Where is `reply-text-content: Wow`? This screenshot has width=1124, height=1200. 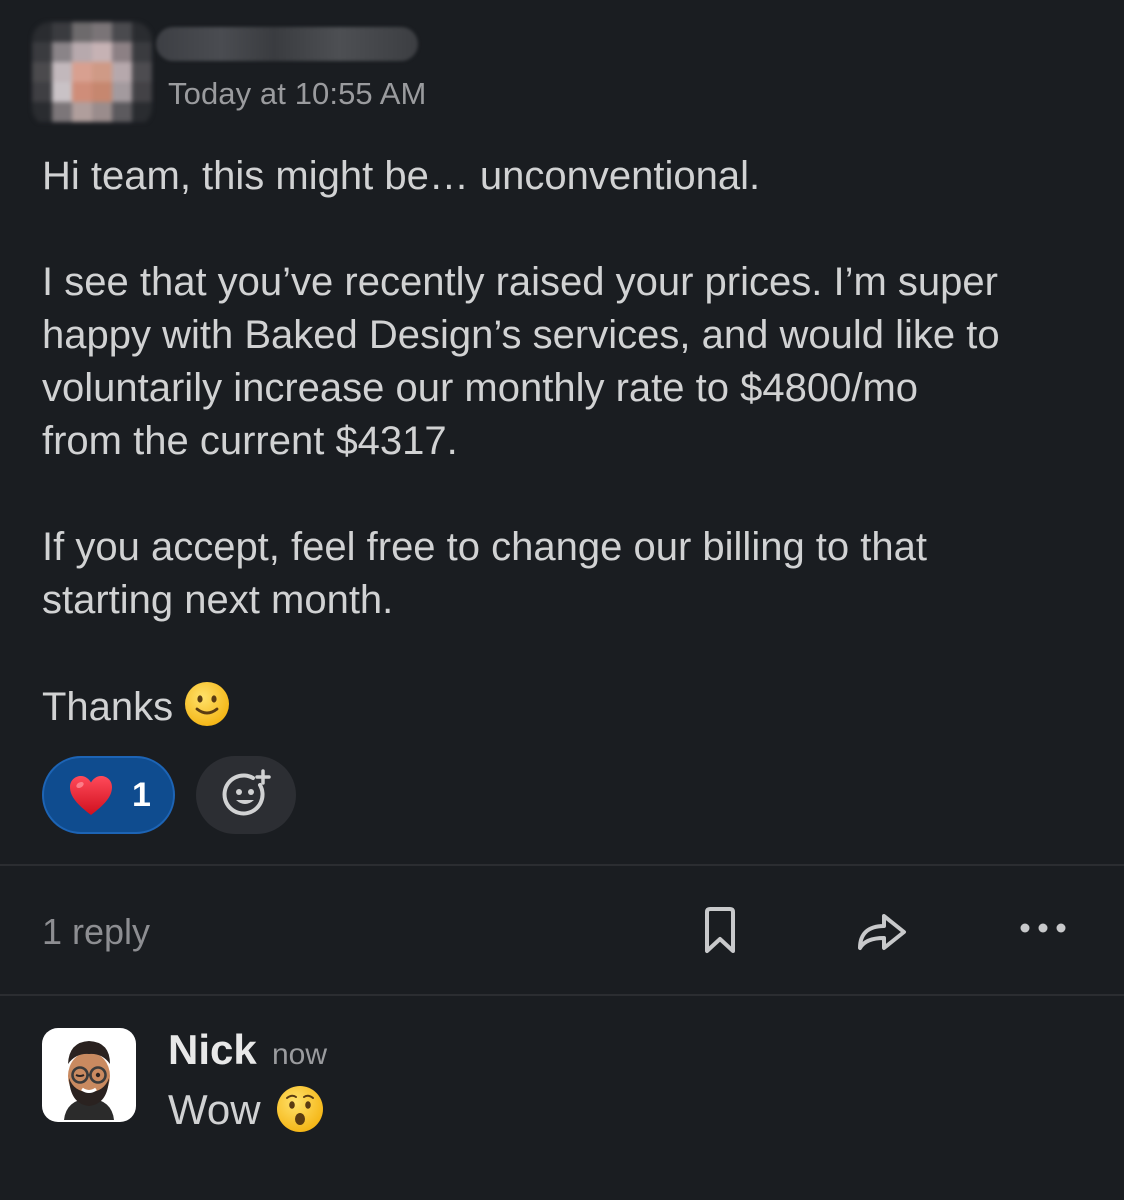 reply-text-content: Wow is located at coordinates (214, 1109).